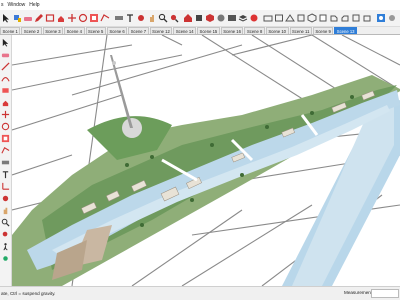  I want to click on shape-icon, so click(50, 18).